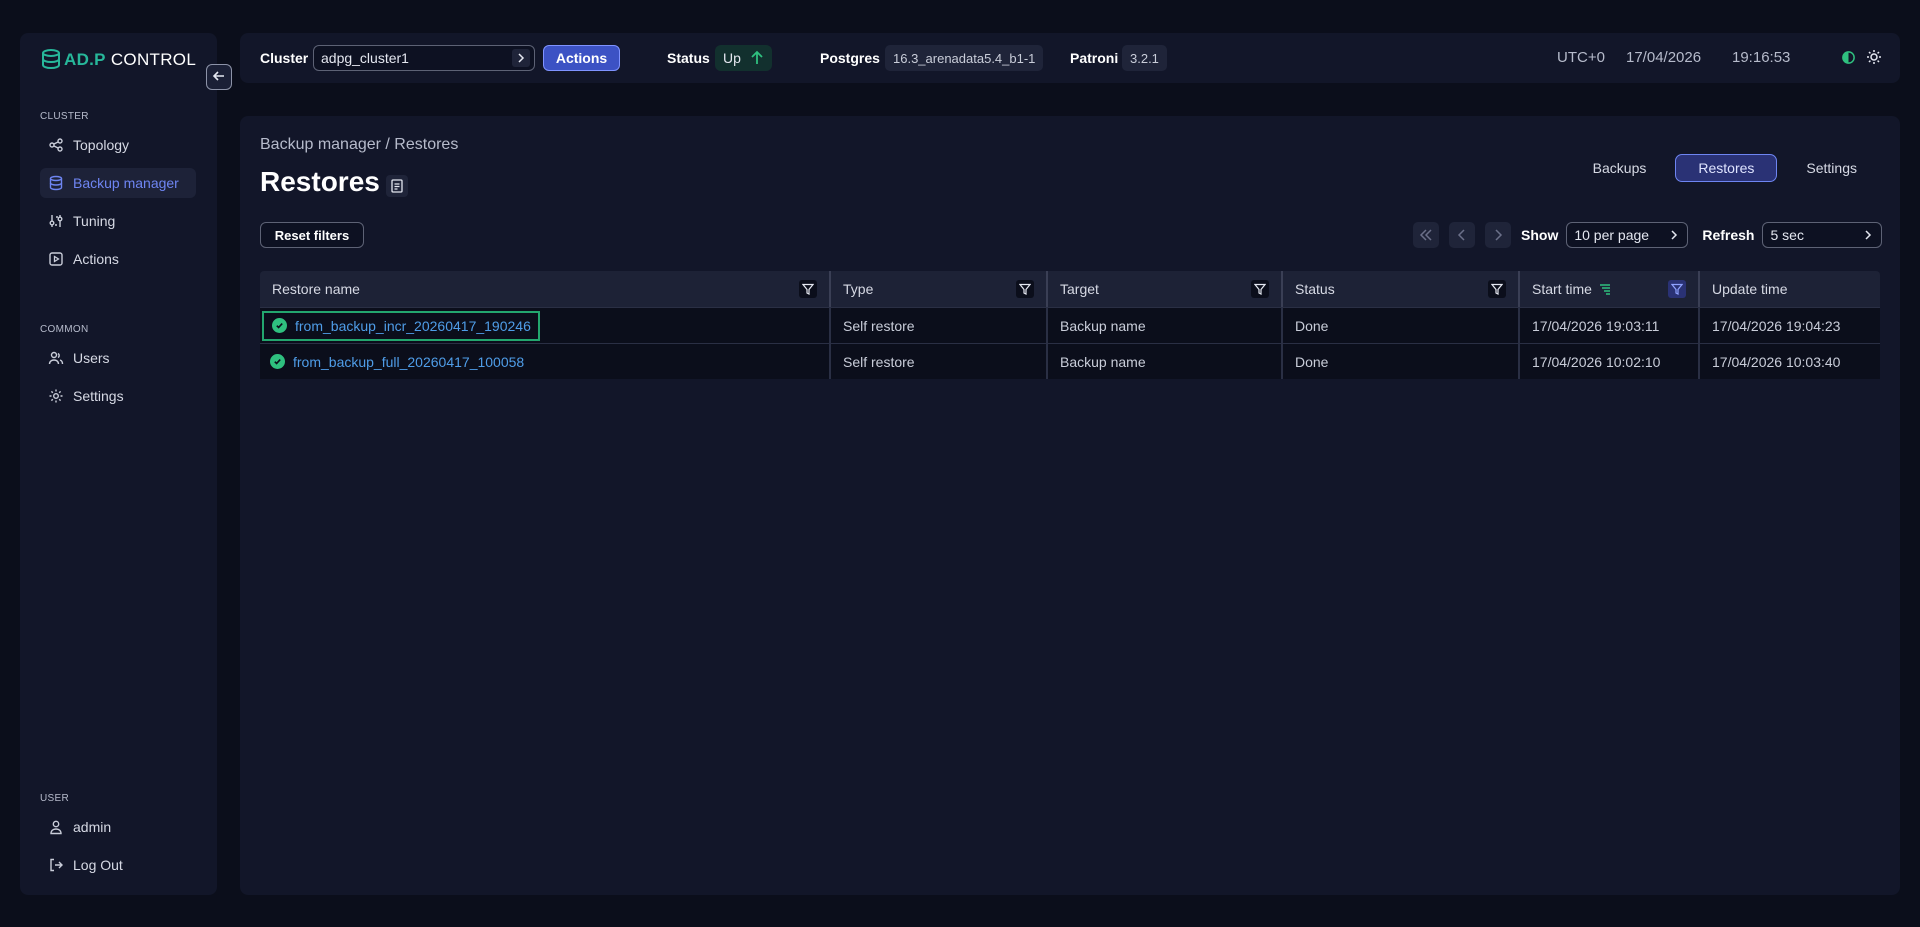 The width and height of the screenshot is (1920, 927). What do you see at coordinates (1079, 289) in the screenshot?
I see `column-label: Target` at bounding box center [1079, 289].